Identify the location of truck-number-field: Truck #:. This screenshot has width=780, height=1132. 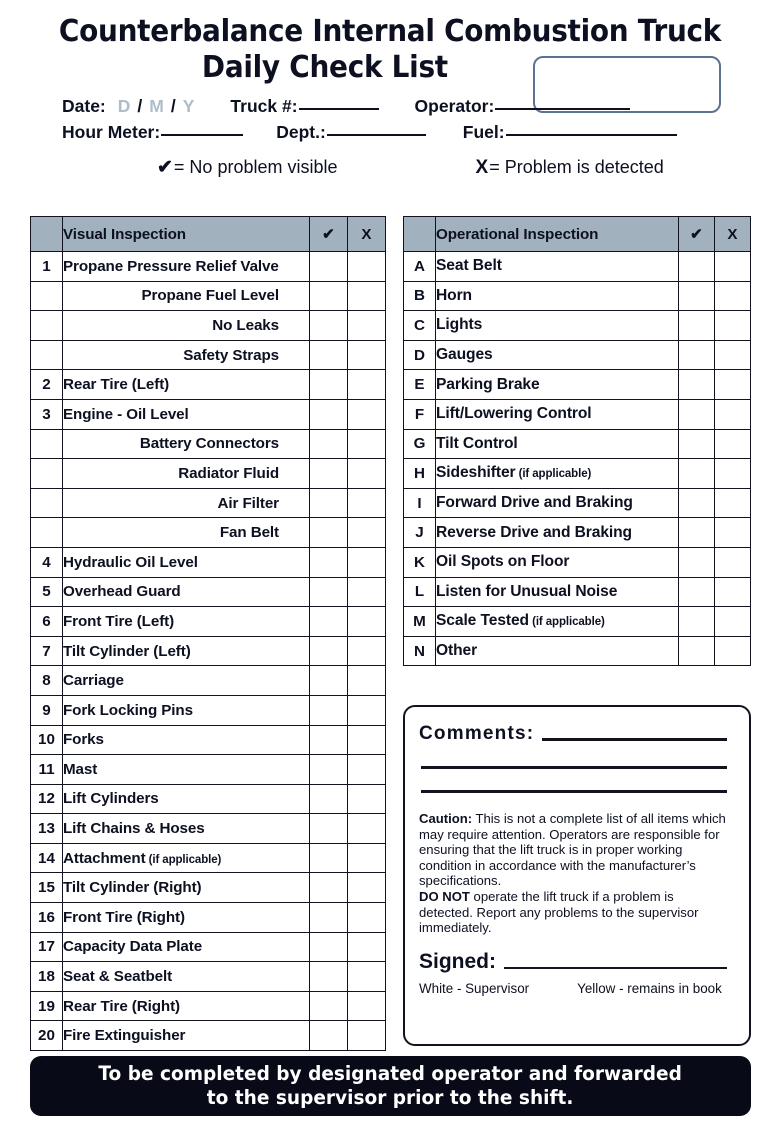
(304, 106).